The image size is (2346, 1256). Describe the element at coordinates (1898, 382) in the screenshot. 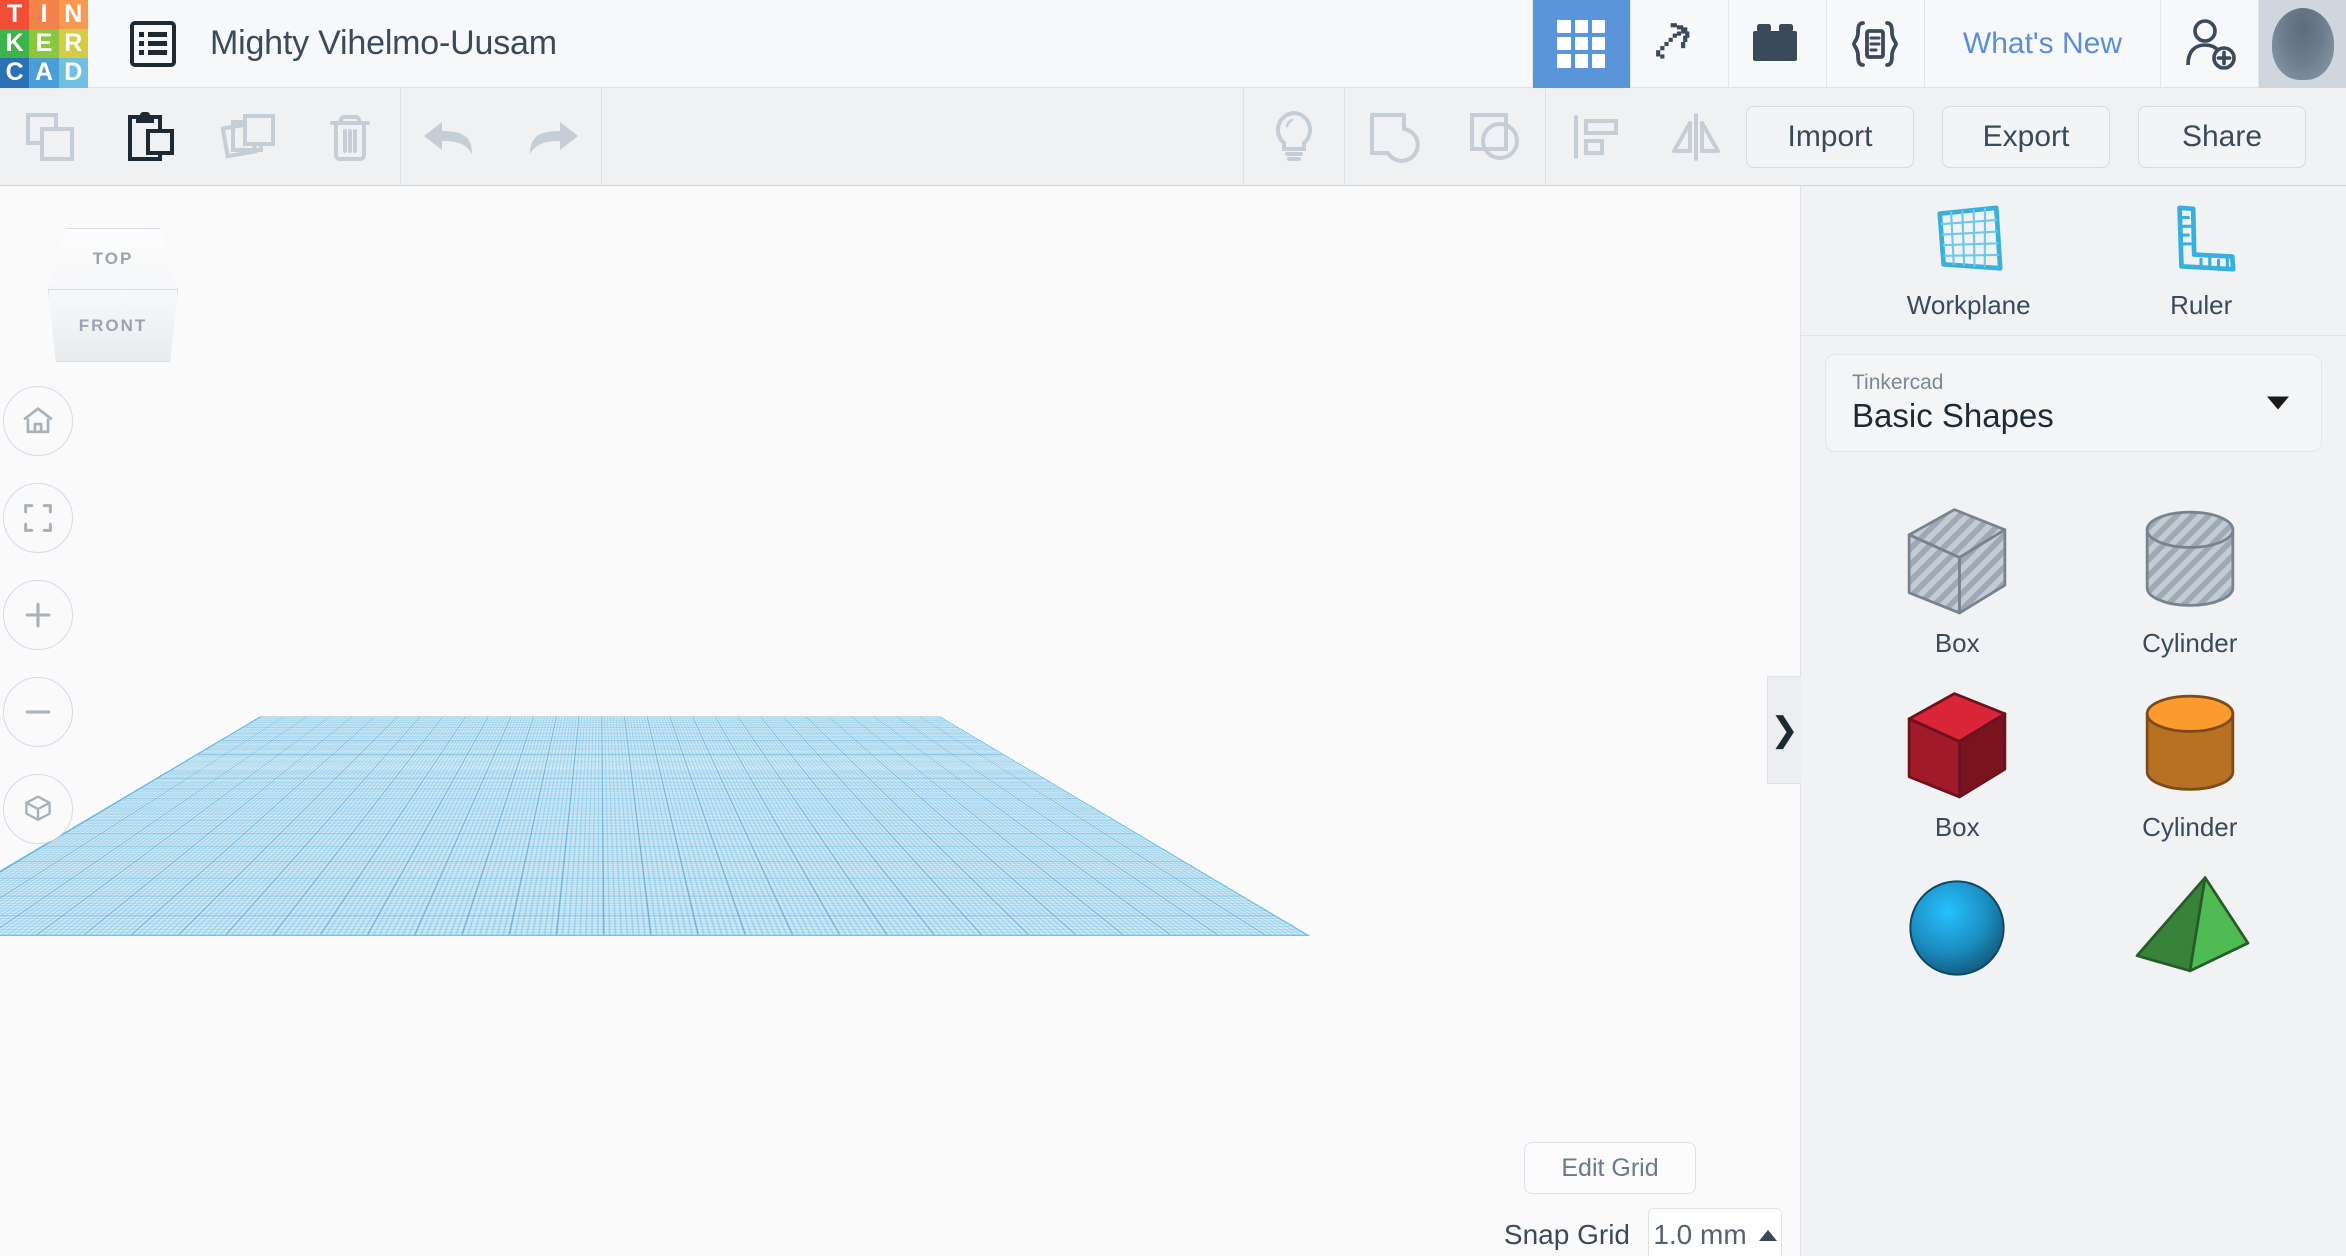

I see `shape-library-source: Tinkercad` at that location.